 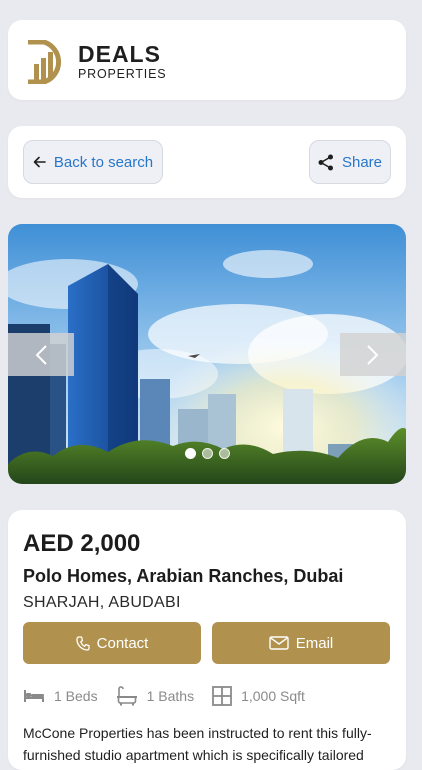 I want to click on brand-logo: DEALS PROPERTIES, so click(x=95, y=62).